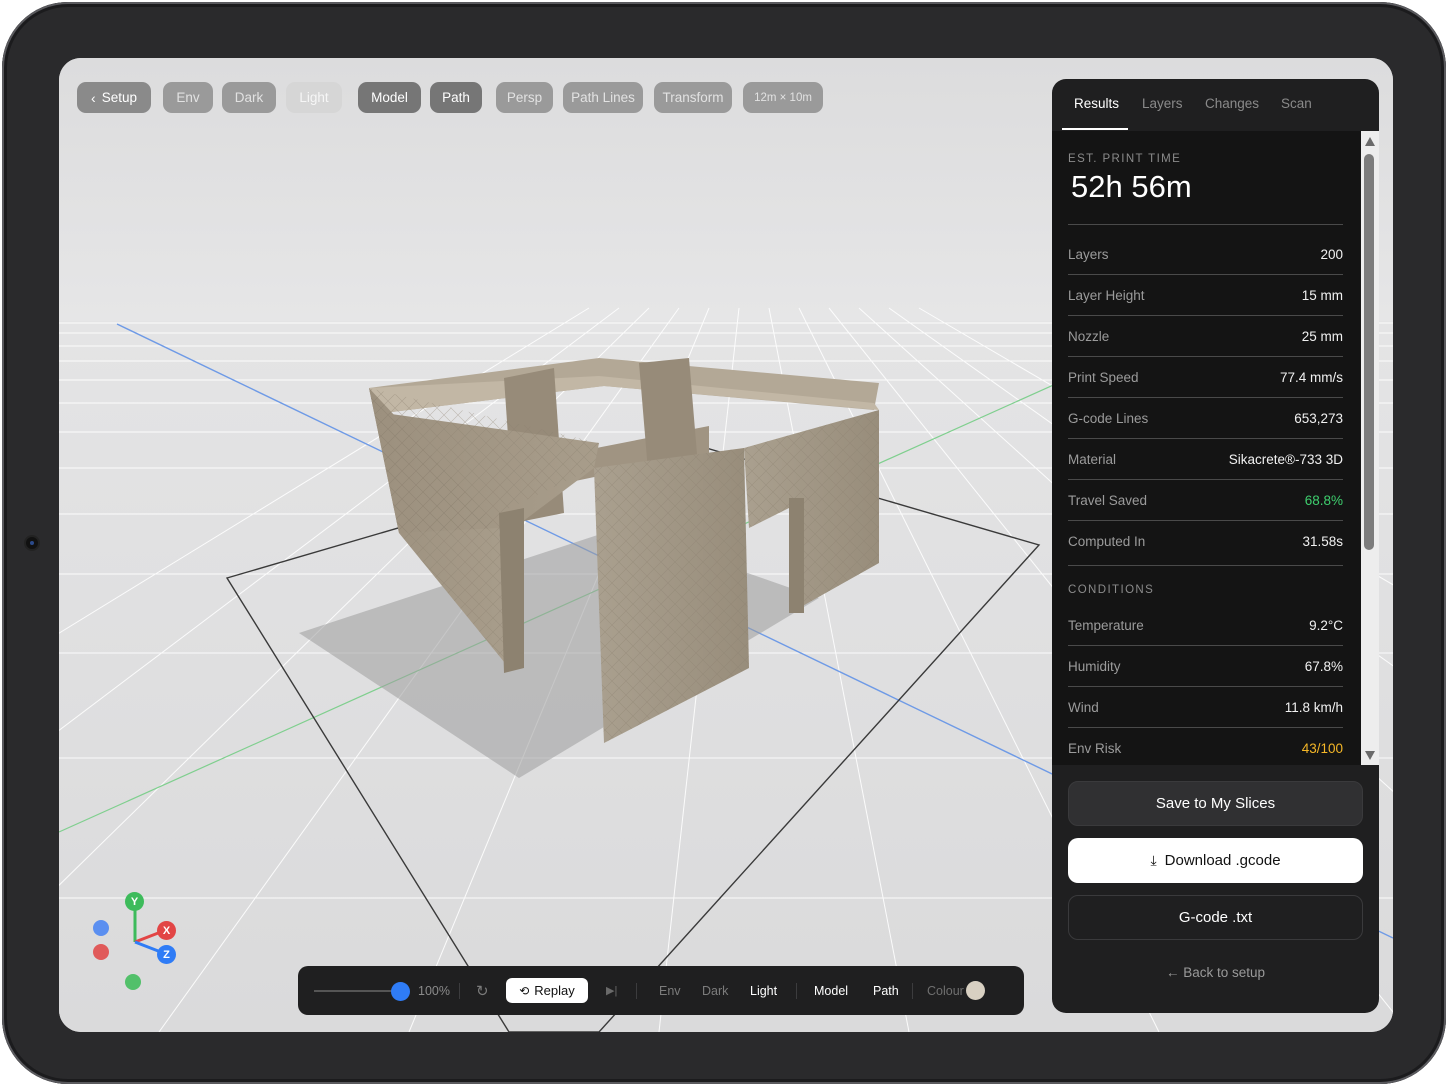  Describe the element at coordinates (32, 543) in the screenshot. I see `front-camera` at that location.